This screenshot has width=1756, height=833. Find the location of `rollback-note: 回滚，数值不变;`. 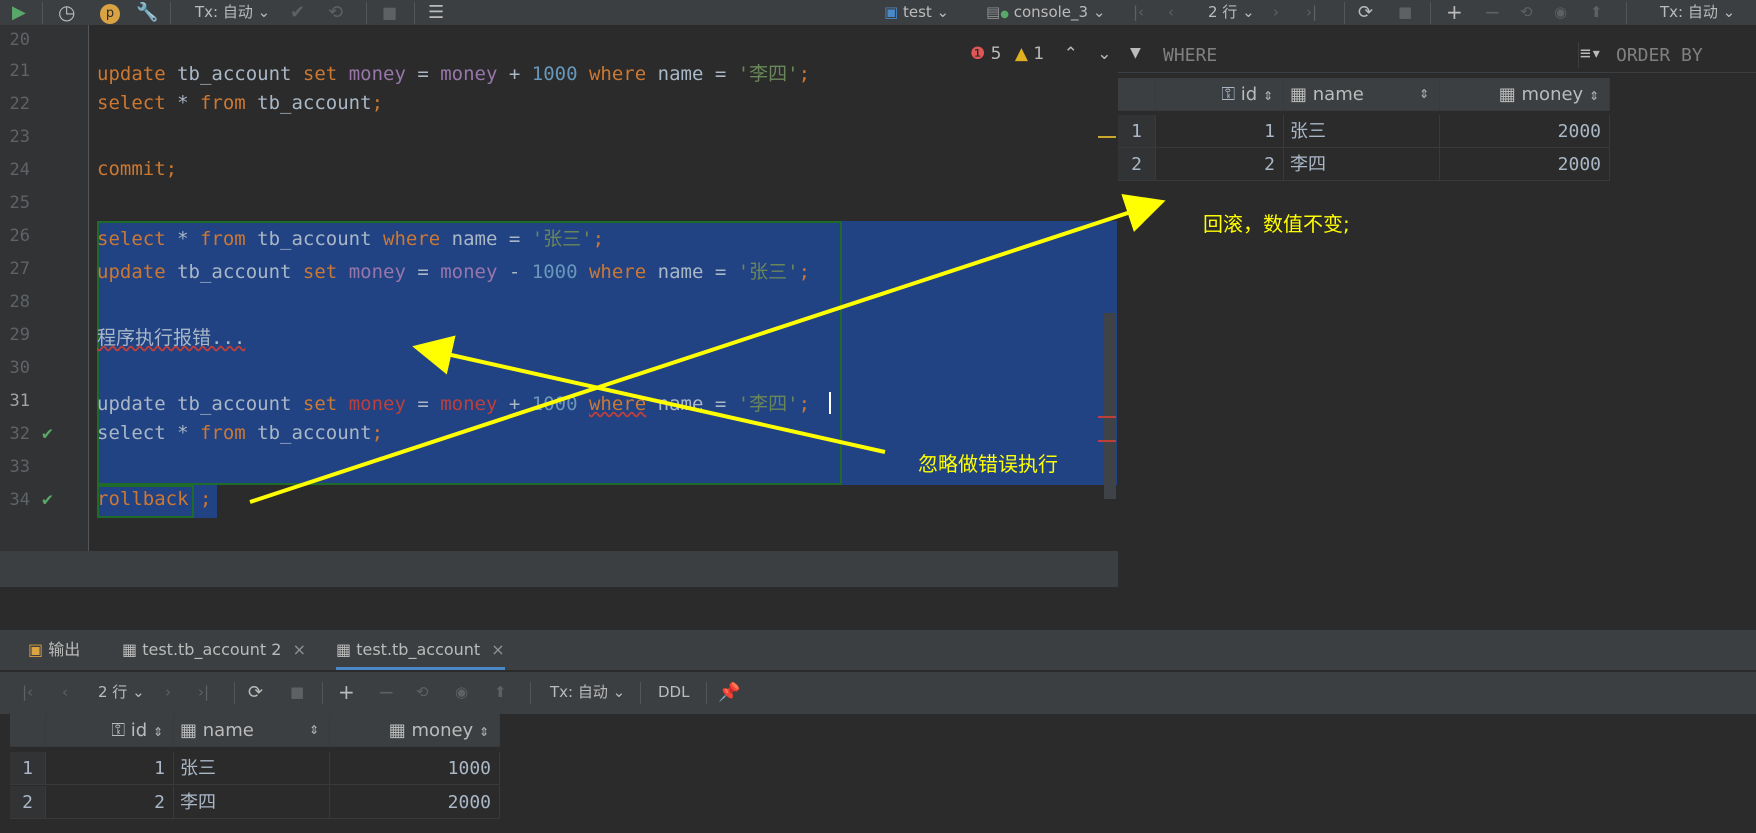

rollback-note: 回滚，数值不变; is located at coordinates (1276, 224).